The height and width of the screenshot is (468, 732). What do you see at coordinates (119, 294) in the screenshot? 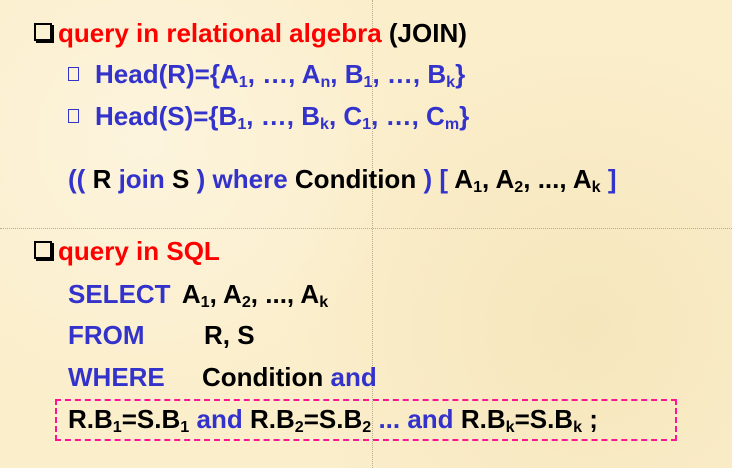
I see `select-keyword: SELECT` at bounding box center [119, 294].